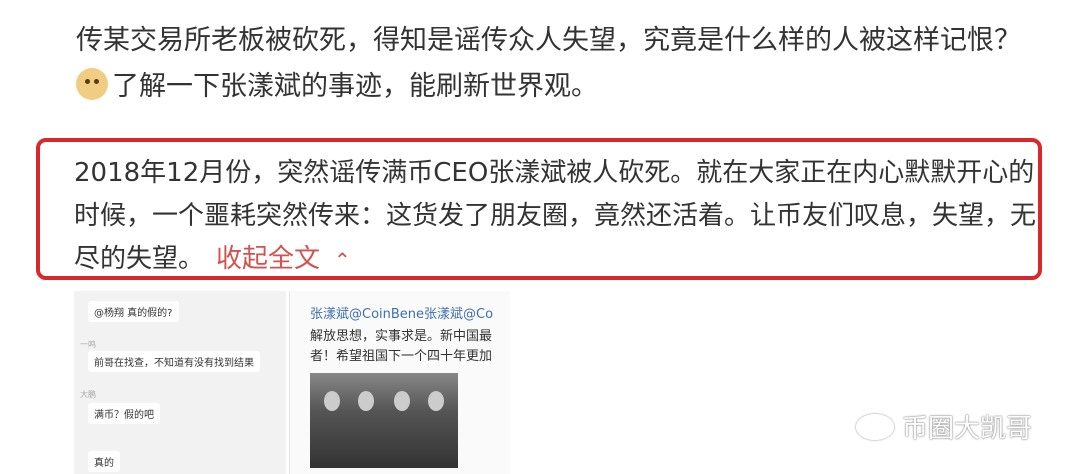 Image resolution: width=1080 pixels, height=474 pixels. Describe the element at coordinates (174, 361) in the screenshot. I see `chat-message: 前哥在找查，不知道有没有找到结果` at that location.